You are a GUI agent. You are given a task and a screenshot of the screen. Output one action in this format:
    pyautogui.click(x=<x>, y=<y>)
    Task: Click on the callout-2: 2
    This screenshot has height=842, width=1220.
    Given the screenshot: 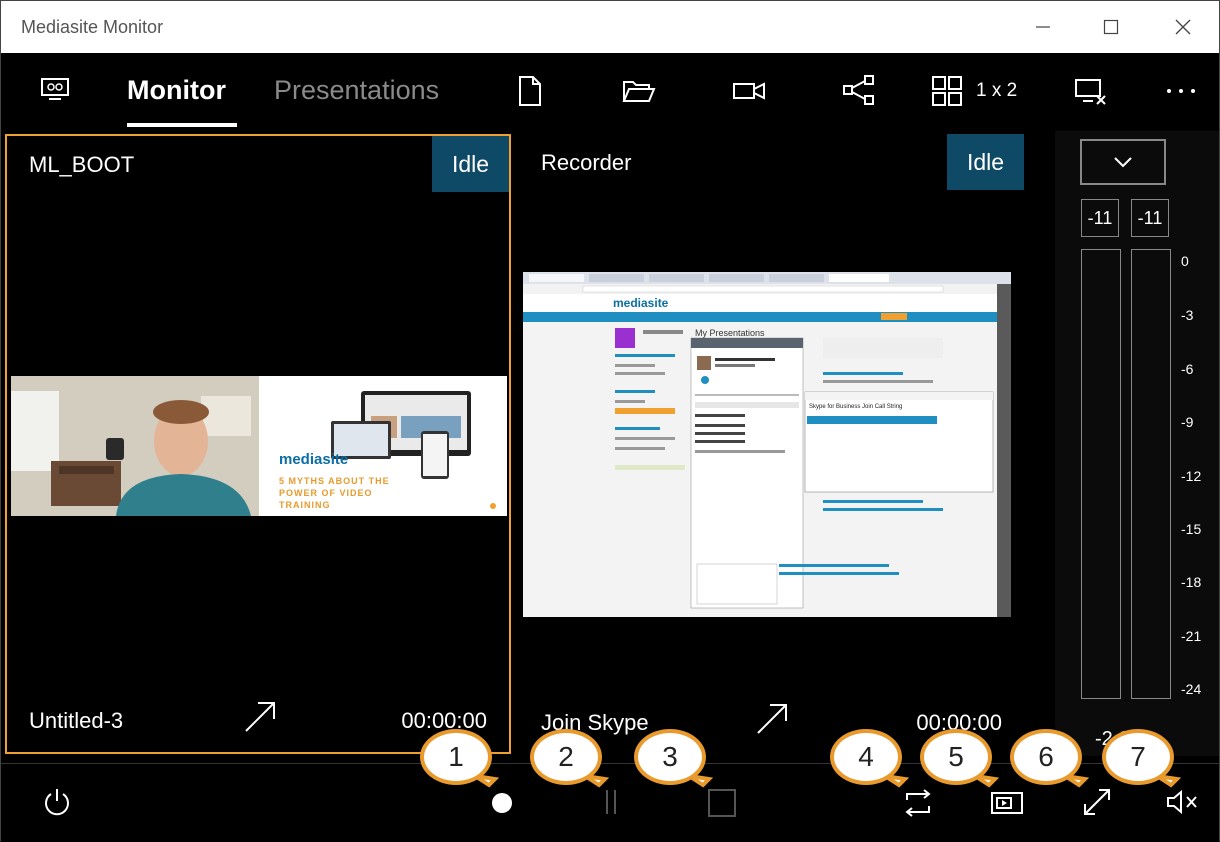 What is the action you would take?
    pyautogui.click(x=566, y=757)
    